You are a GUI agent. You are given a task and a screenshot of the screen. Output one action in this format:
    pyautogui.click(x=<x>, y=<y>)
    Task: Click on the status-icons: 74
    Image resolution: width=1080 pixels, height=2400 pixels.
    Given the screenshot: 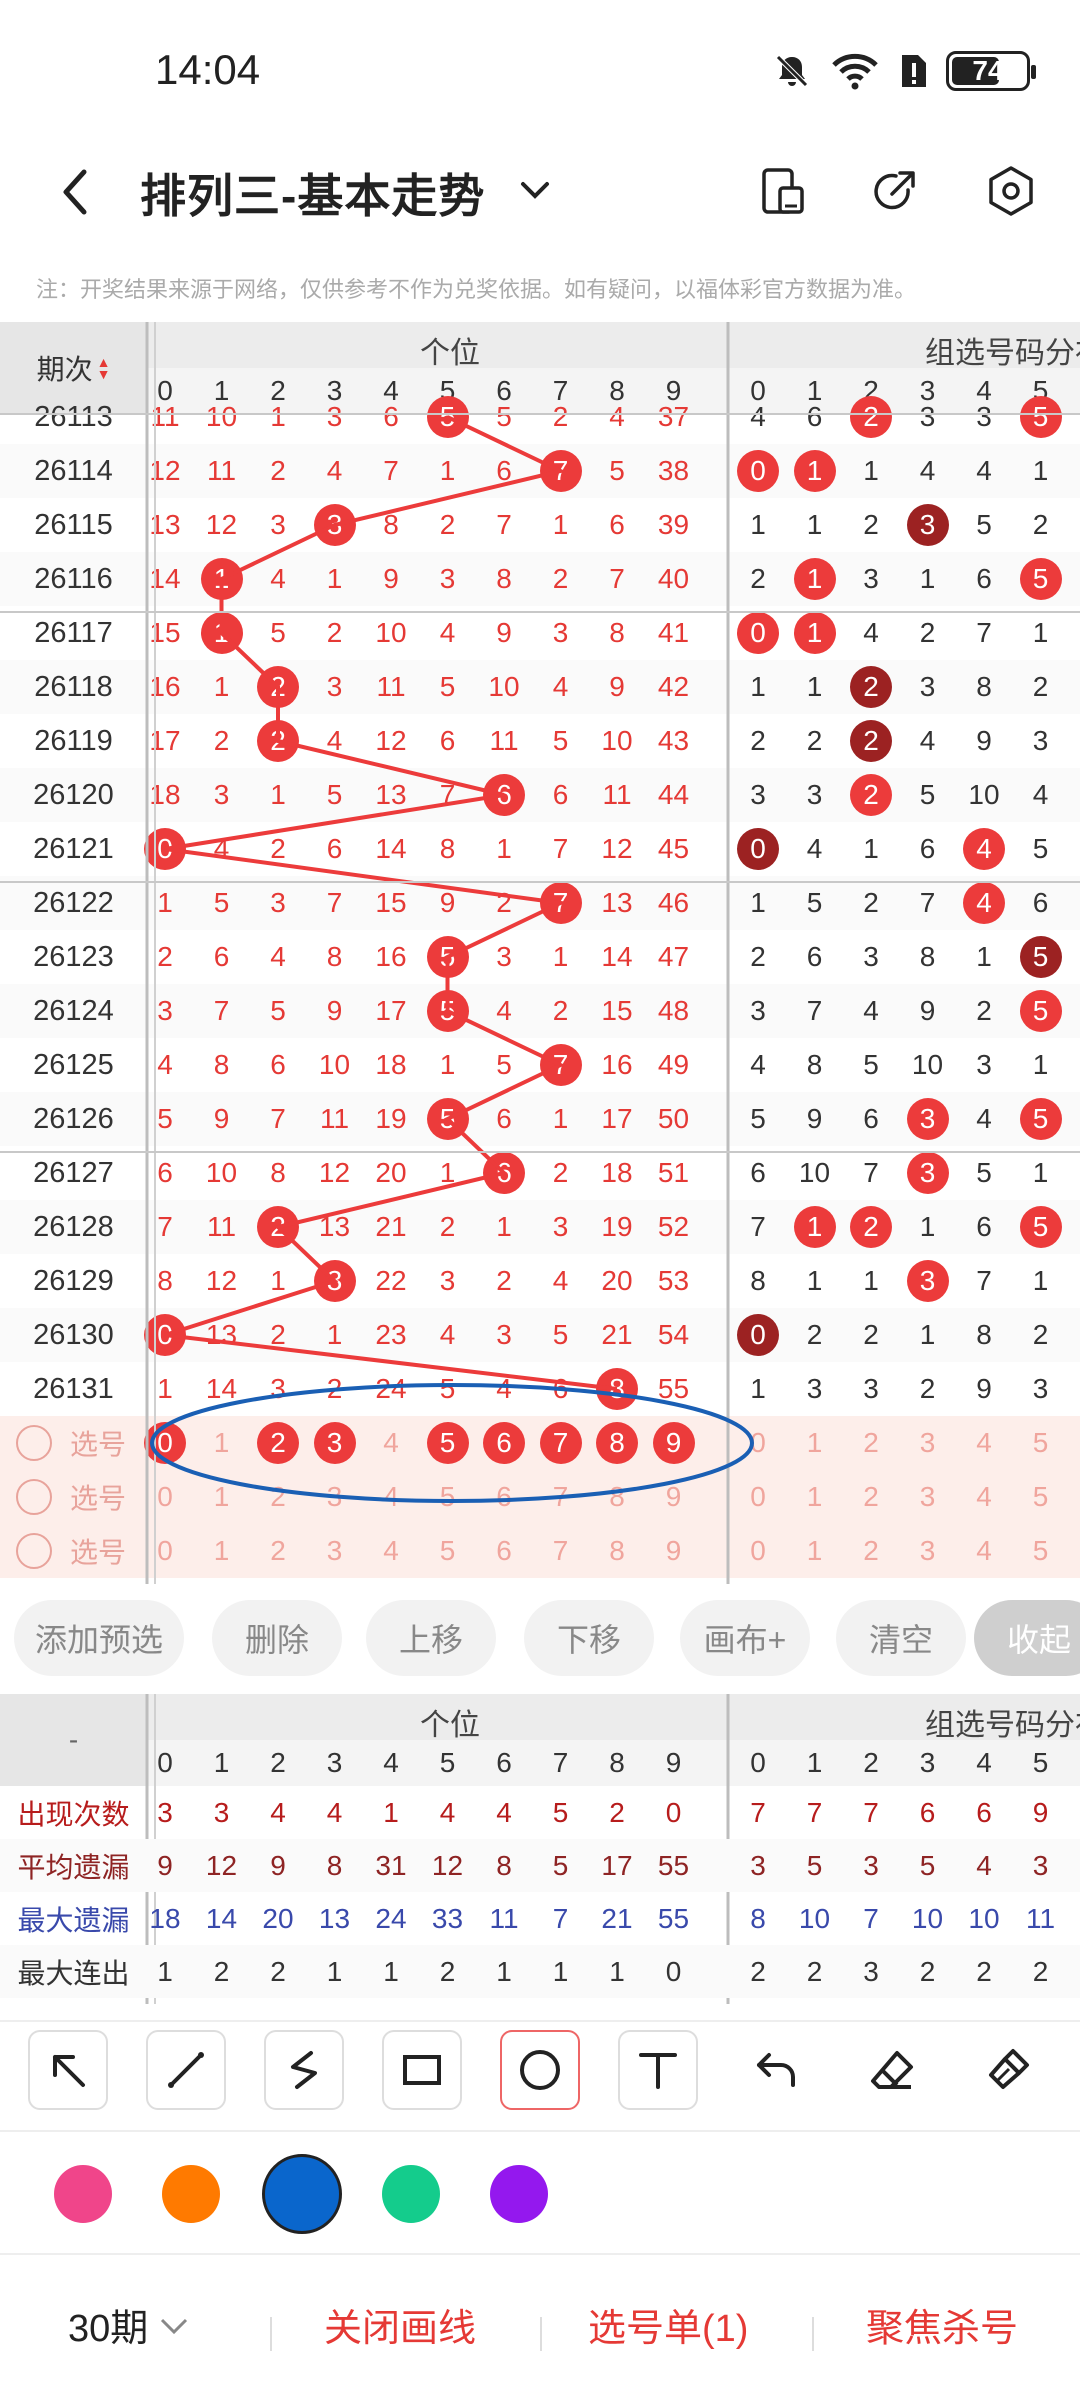 What is the action you would take?
    pyautogui.click(x=904, y=71)
    